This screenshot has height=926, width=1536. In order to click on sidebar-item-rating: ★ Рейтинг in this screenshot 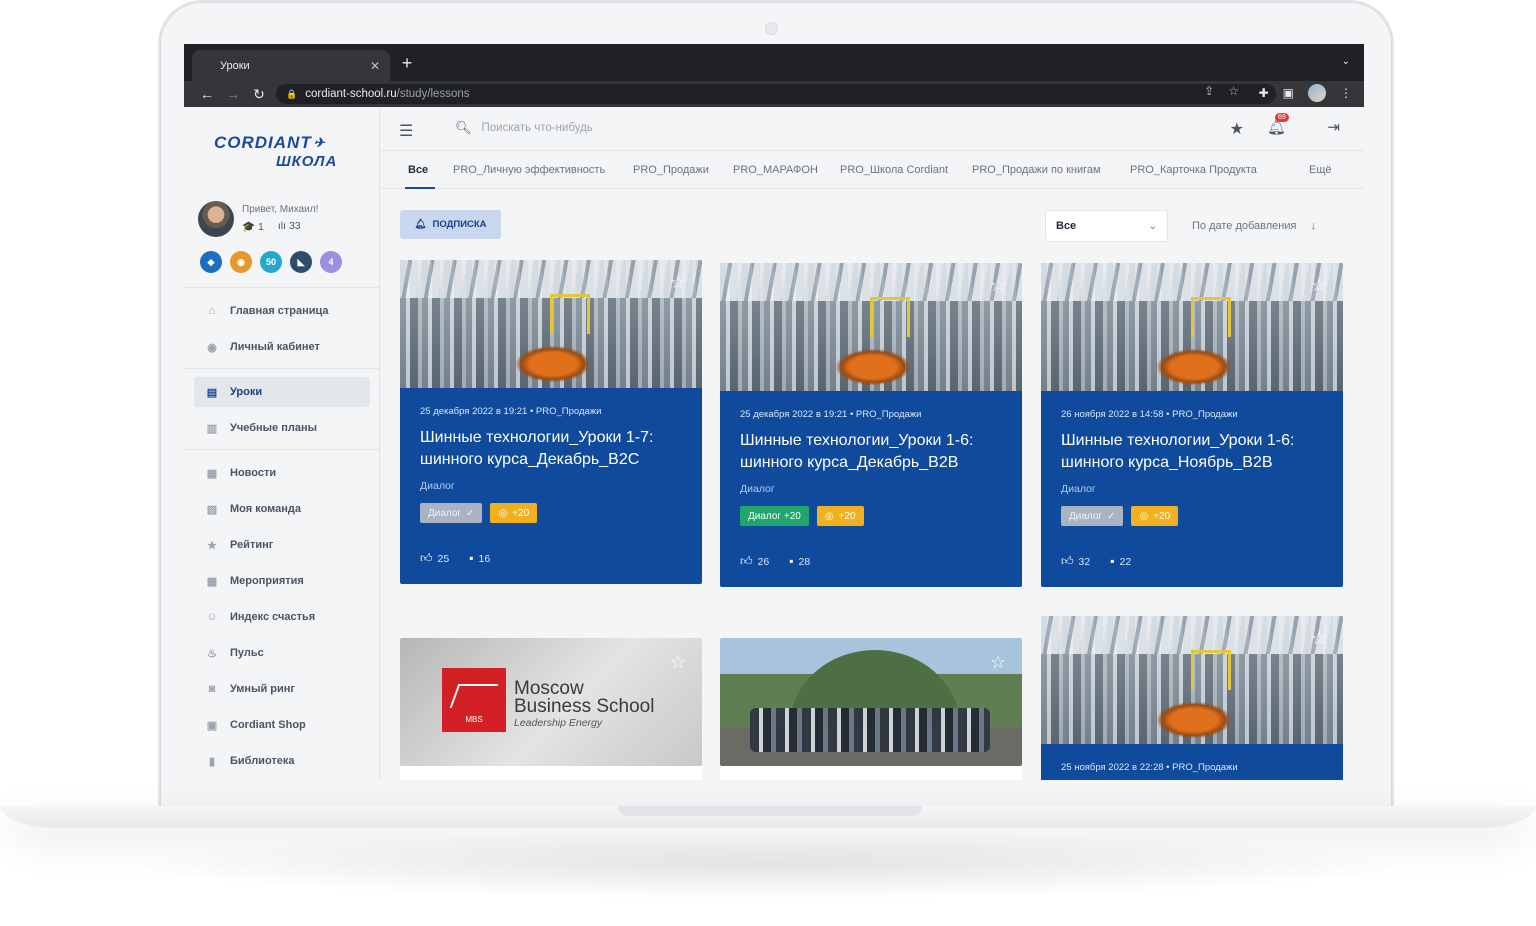, I will do `click(282, 545)`.